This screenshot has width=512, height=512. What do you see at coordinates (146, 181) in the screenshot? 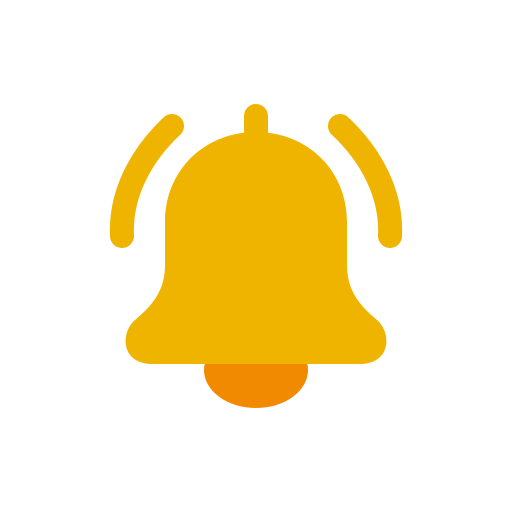
I see `left-ring-wave-icon` at bounding box center [146, 181].